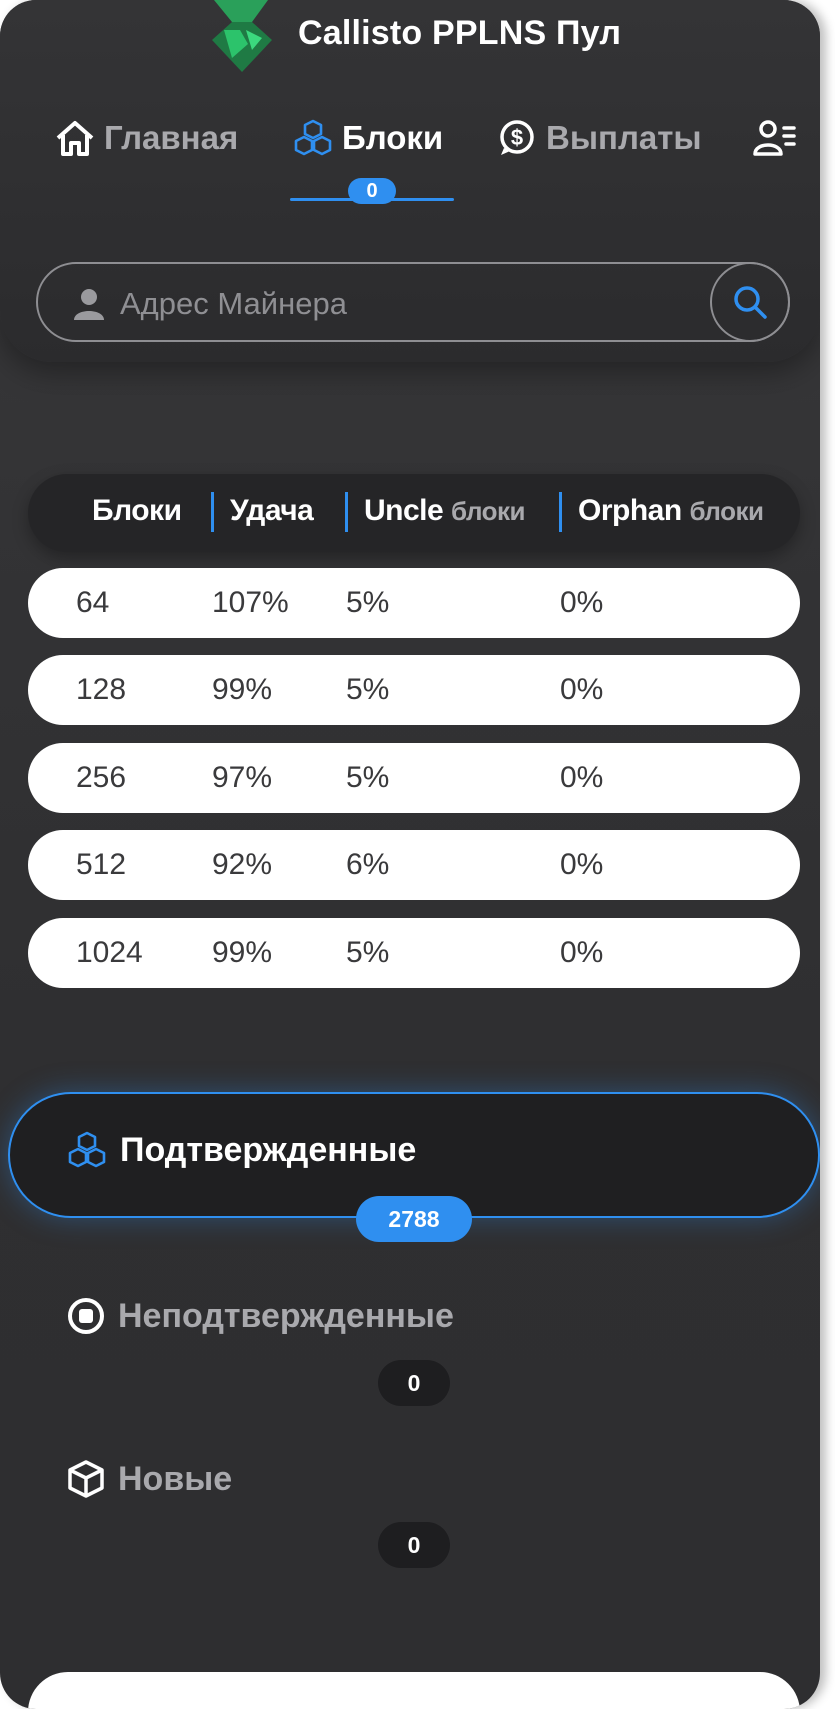 The width and height of the screenshot is (835, 1709). I want to click on blocks-list-card, so click(414, 1690).